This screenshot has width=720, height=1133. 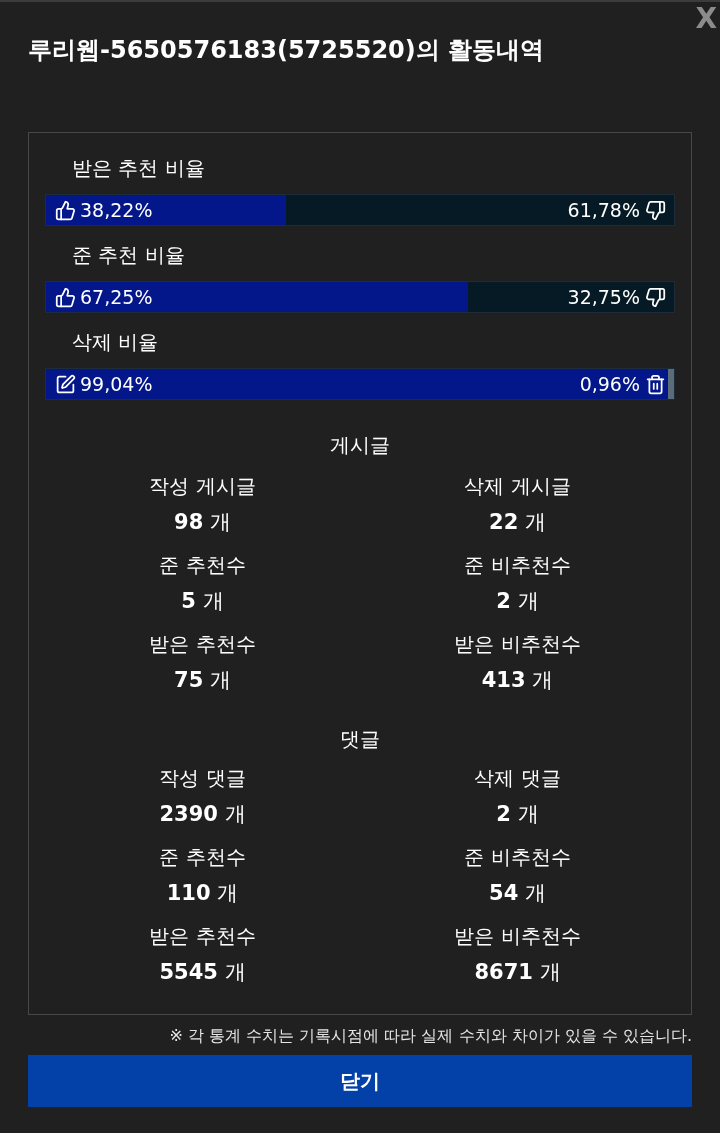 I want to click on ratio-label: 삭제 비율, so click(x=115, y=342).